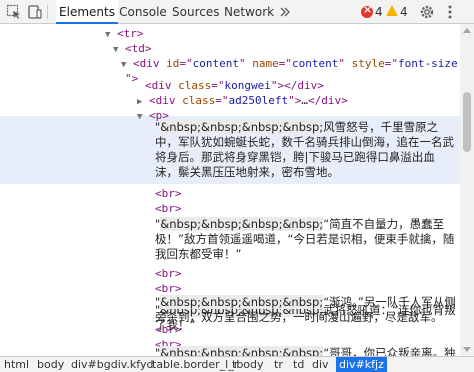 This screenshot has width=474, height=372. Describe the element at coordinates (379, 12) in the screenshot. I see `error-count: 4` at that location.